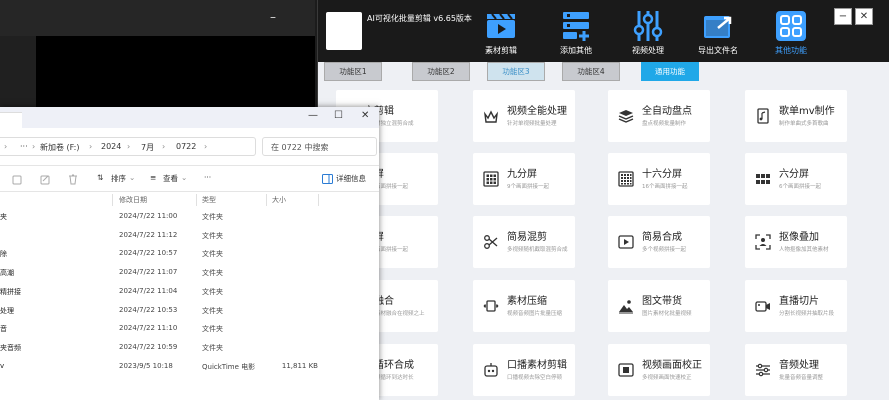 This screenshot has width=889, height=400. I want to click on minimize-button: —, so click(313, 115).